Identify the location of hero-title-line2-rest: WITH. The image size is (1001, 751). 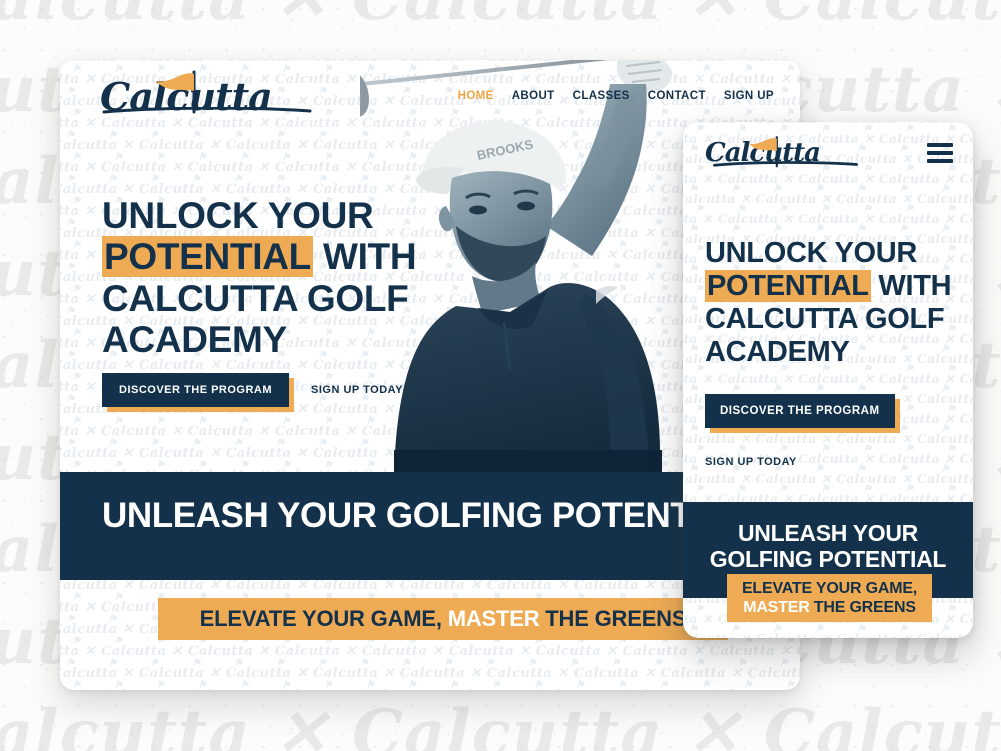
(364, 257).